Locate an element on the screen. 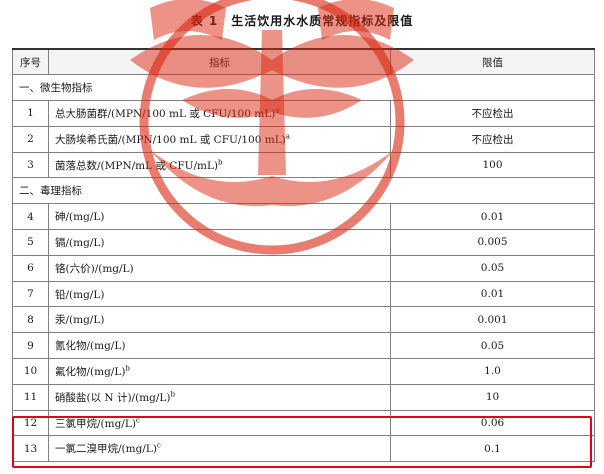 The width and height of the screenshot is (604, 474). section-label: 二、毒理指标 is located at coordinates (303, 191).